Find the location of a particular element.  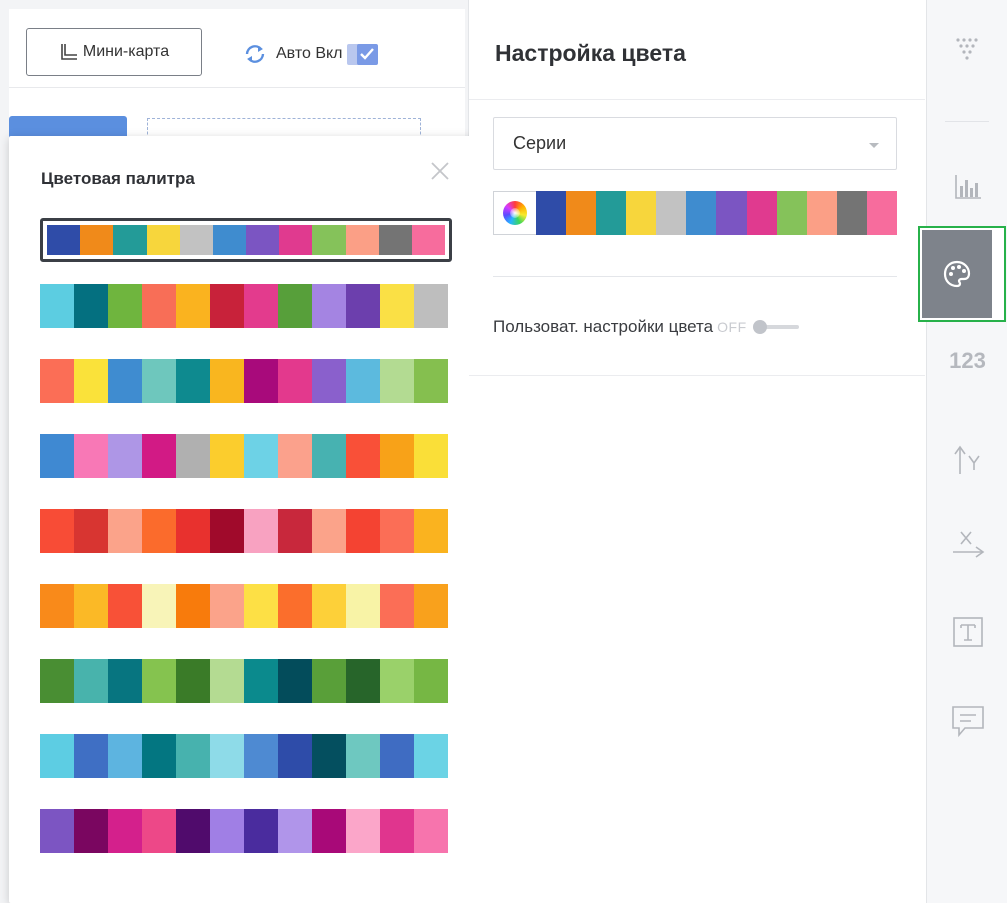

comment-icon is located at coordinates (967, 722).